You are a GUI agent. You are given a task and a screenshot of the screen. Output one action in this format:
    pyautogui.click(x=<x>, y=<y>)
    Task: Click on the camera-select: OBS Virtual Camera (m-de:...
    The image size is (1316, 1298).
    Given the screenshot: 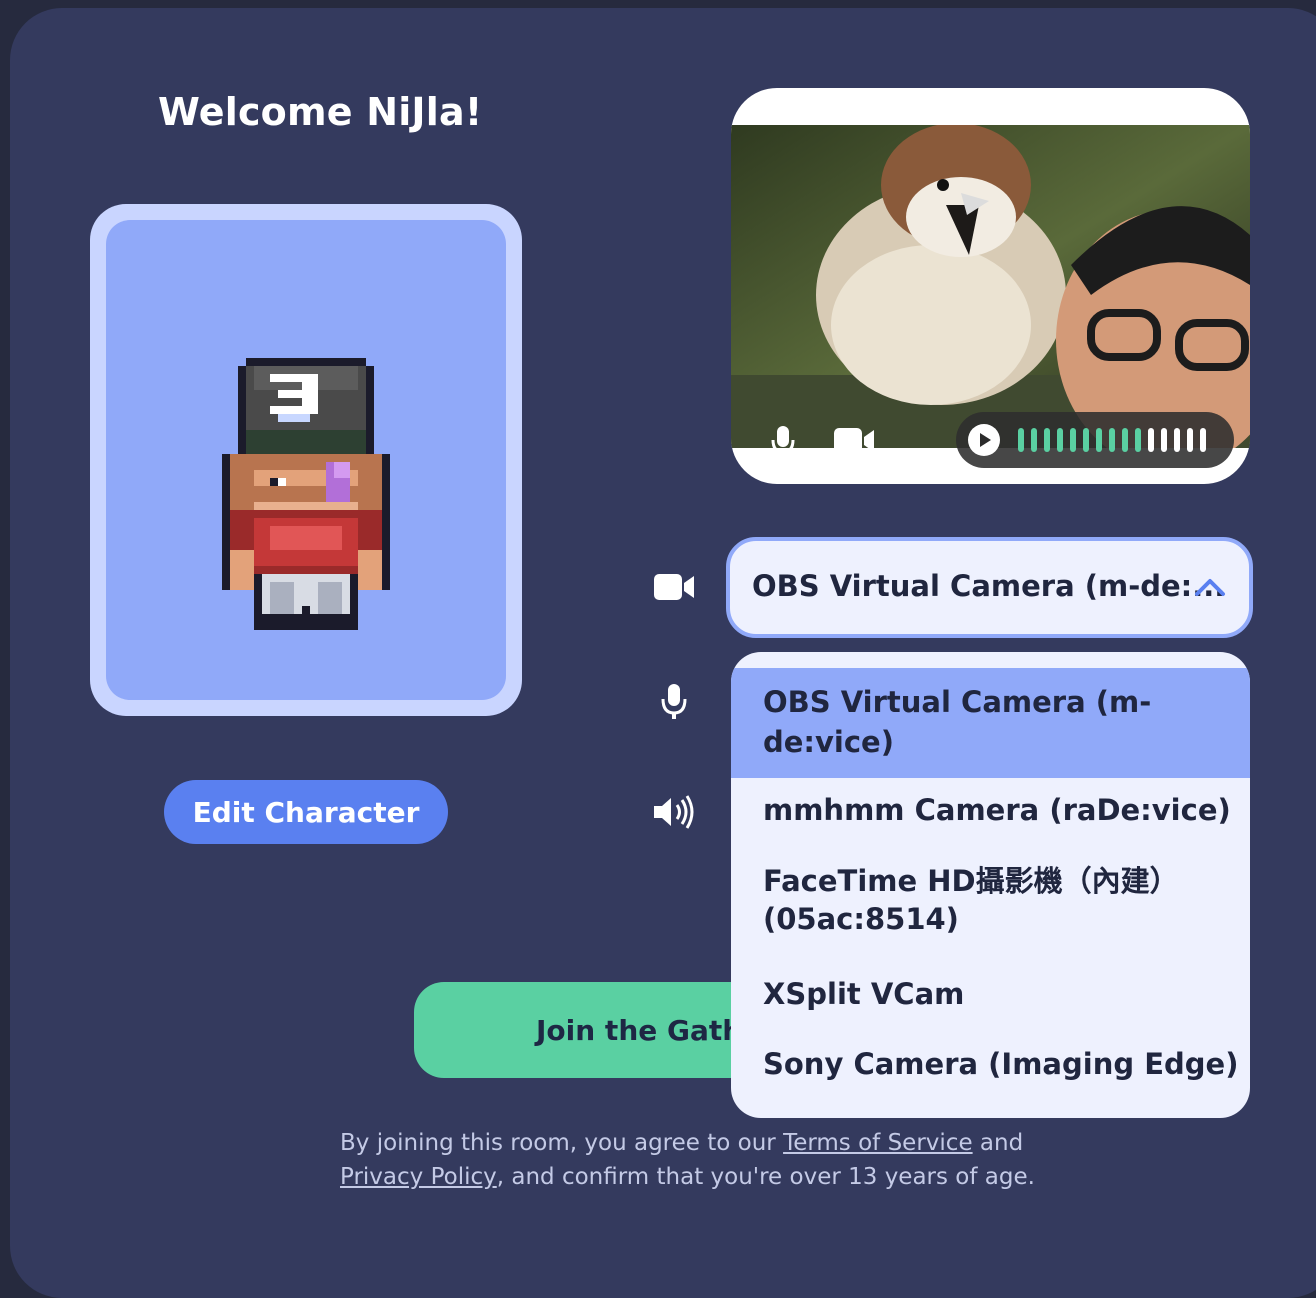 What is the action you would take?
    pyautogui.click(x=989, y=587)
    